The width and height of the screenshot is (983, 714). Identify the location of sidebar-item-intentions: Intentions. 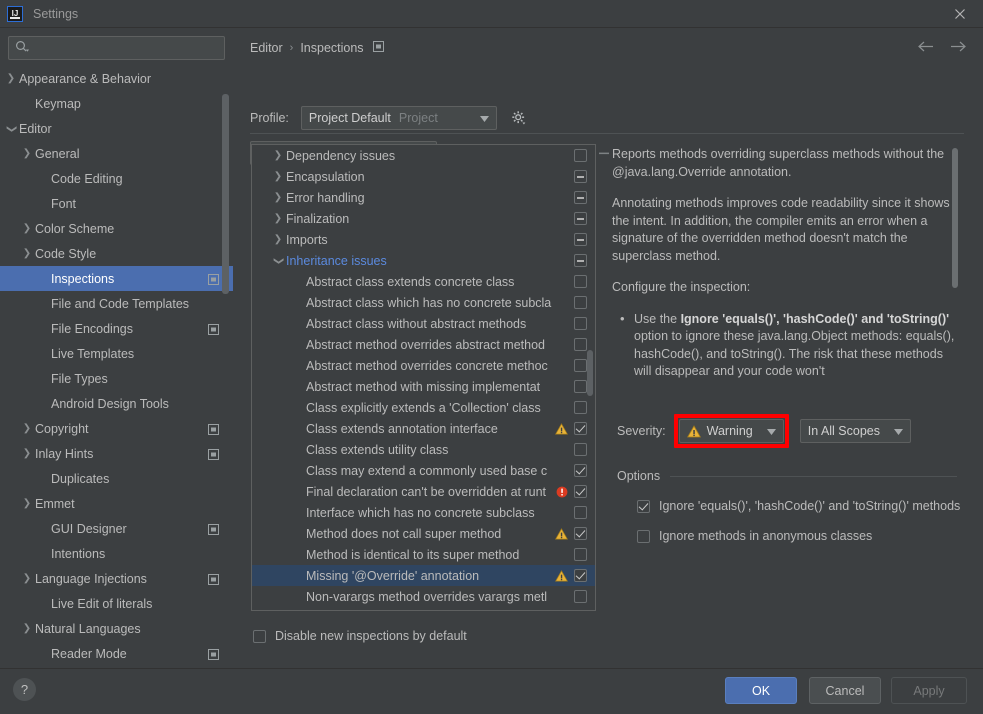
(116, 553).